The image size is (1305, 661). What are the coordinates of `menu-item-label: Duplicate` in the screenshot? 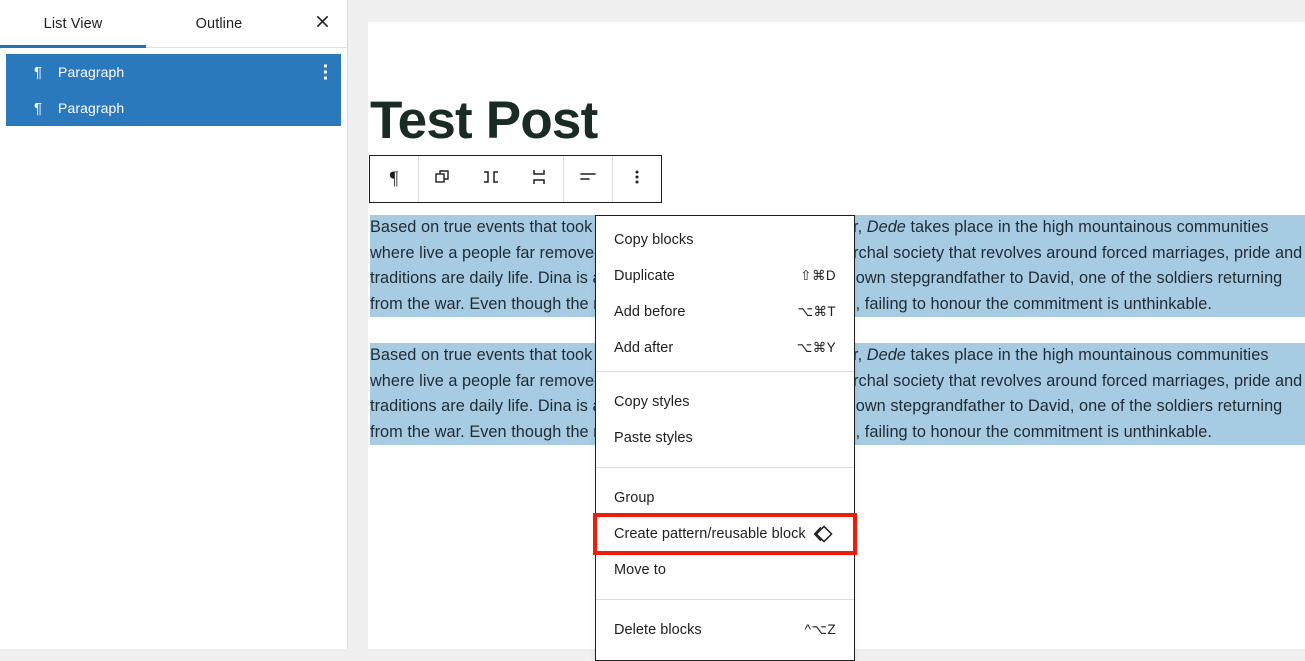 It's located at (644, 276).